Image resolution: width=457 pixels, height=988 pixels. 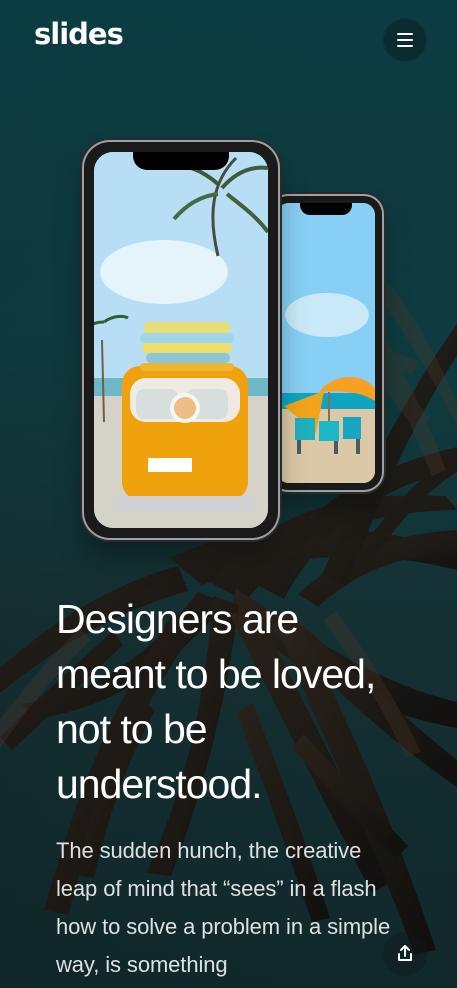 I want to click on hamburger-icon, so click(x=405, y=40).